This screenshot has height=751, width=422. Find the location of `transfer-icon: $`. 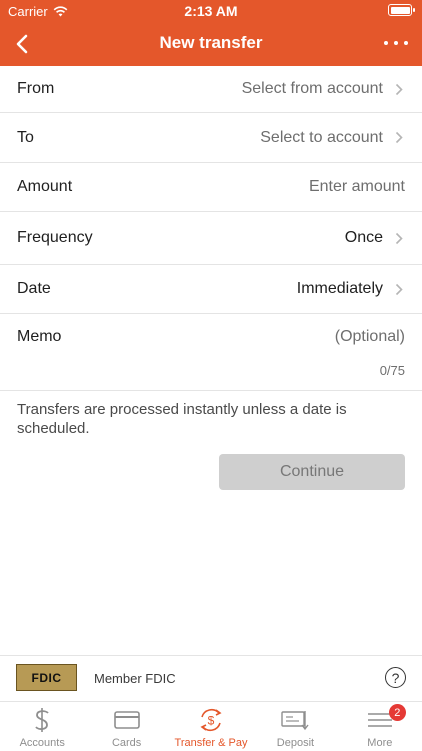

transfer-icon: $ is located at coordinates (211, 720).